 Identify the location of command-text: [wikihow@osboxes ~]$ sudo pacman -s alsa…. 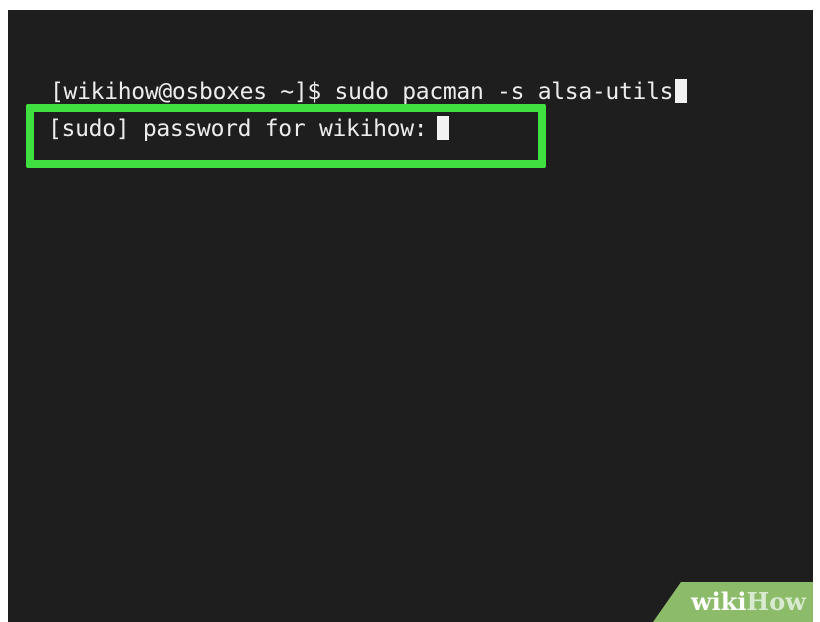
(362, 92).